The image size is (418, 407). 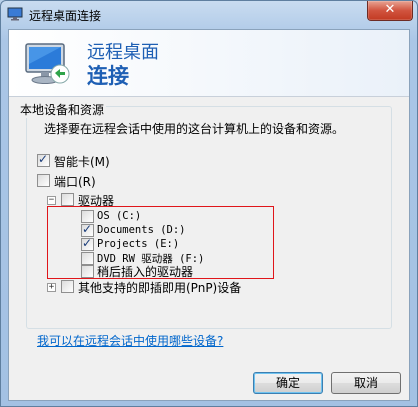 What do you see at coordinates (138, 244) in the screenshot?
I see `drive-e-label: Projects (E:)` at bounding box center [138, 244].